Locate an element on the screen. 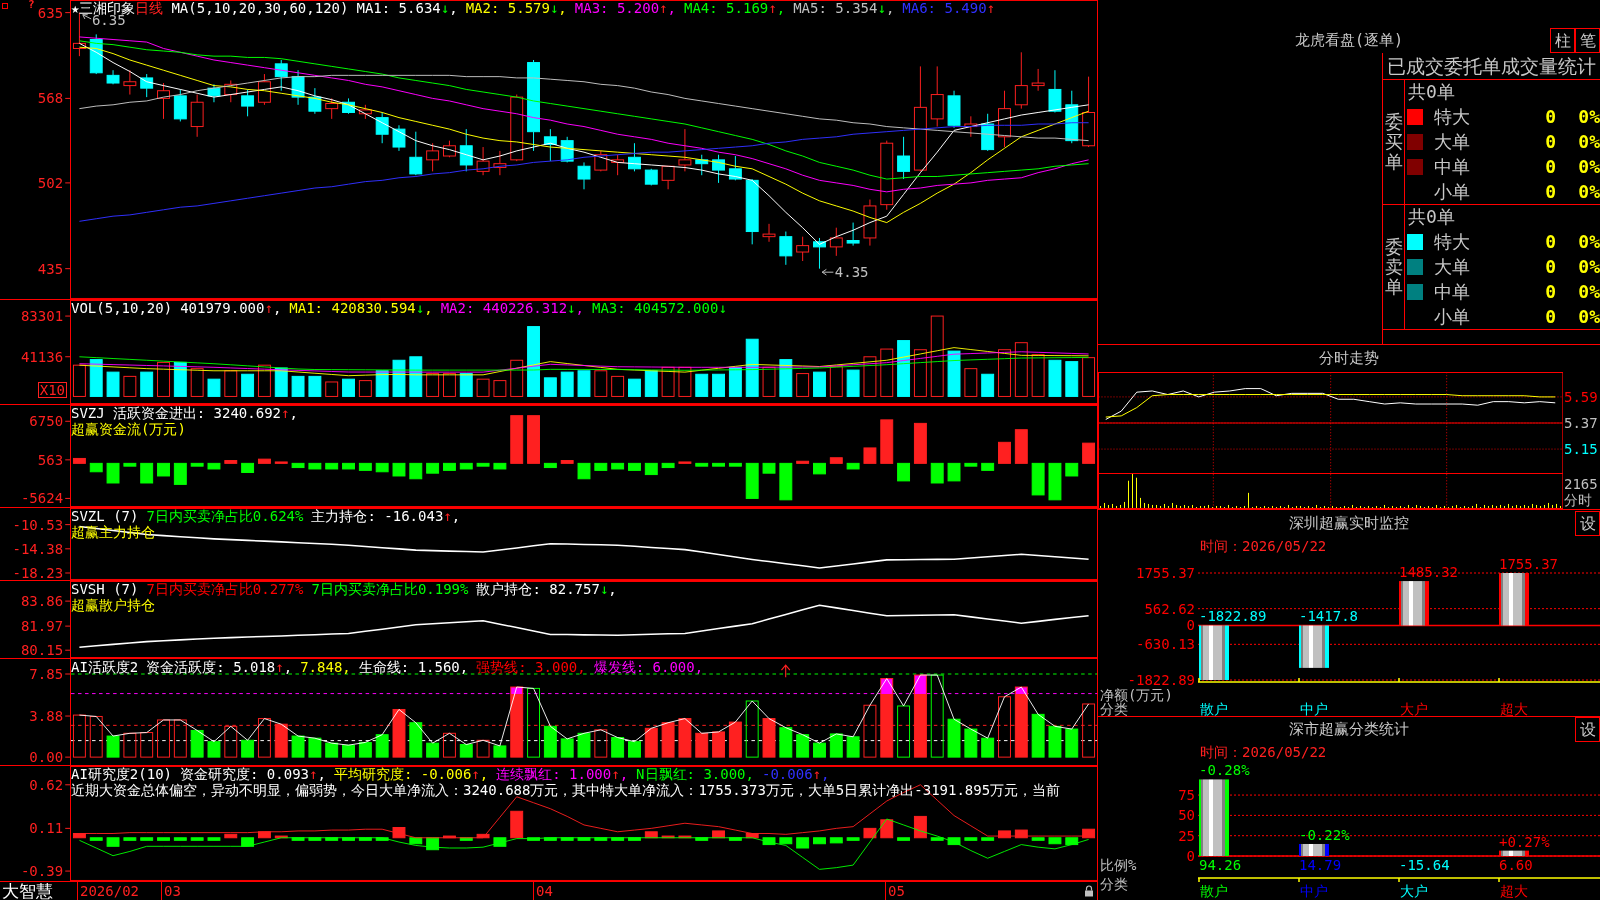 This screenshot has width=1600, height=900. axis-label: 0.00 is located at coordinates (46, 757).